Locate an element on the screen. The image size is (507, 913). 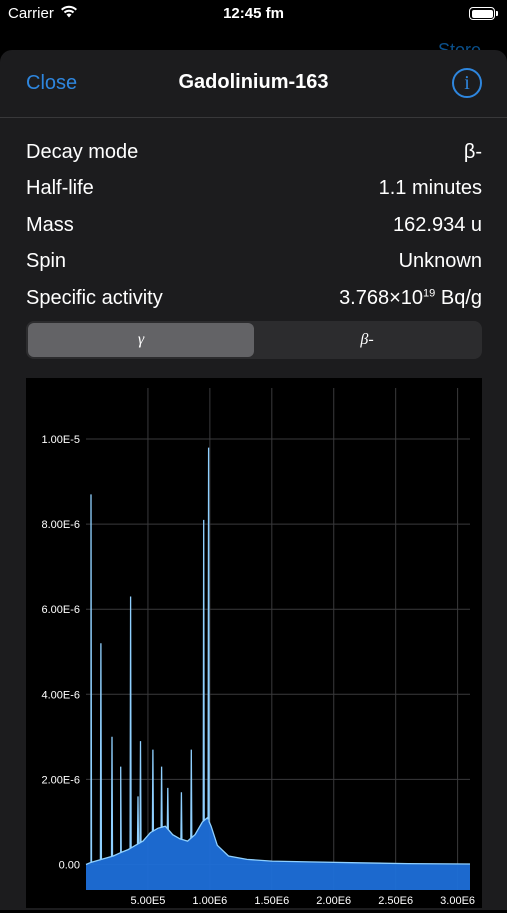
spectrum-segmented-control: γ β- is located at coordinates (254, 340).